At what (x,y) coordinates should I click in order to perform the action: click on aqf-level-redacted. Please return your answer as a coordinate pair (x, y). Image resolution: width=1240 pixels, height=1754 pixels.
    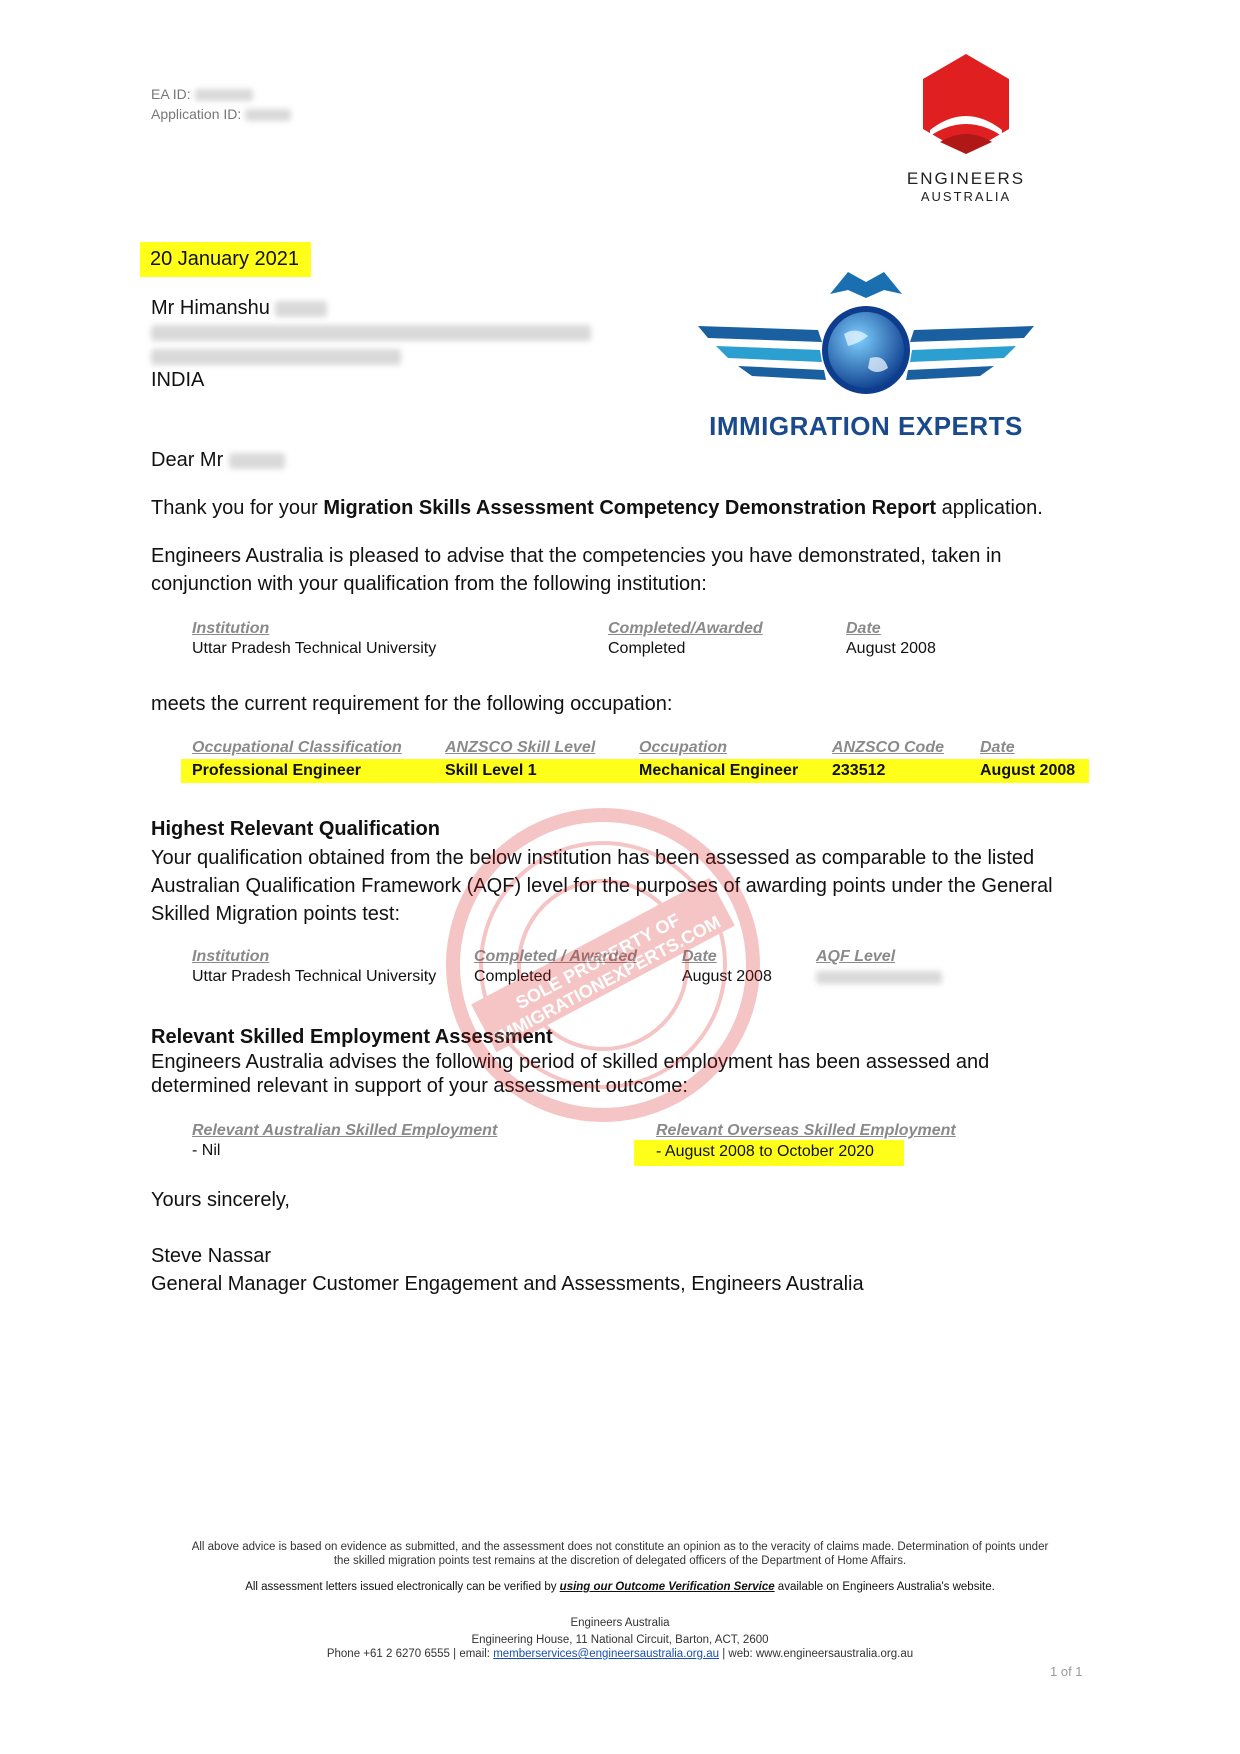
    Looking at the image, I should click on (879, 977).